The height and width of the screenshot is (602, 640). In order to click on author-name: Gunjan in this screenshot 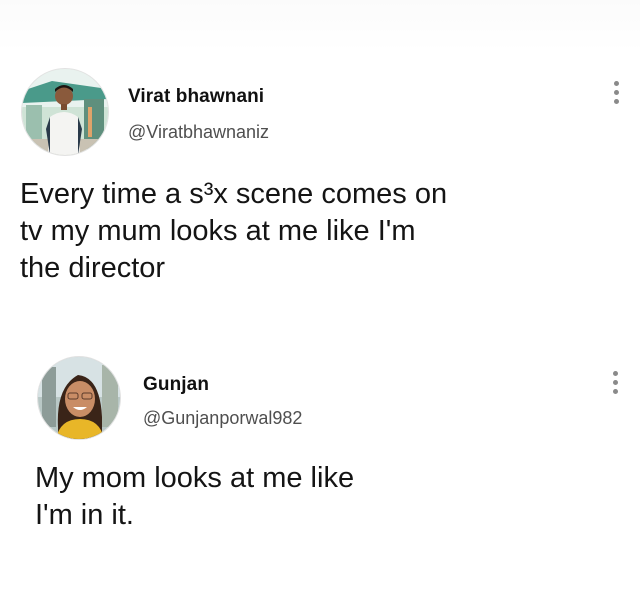, I will do `click(176, 385)`.